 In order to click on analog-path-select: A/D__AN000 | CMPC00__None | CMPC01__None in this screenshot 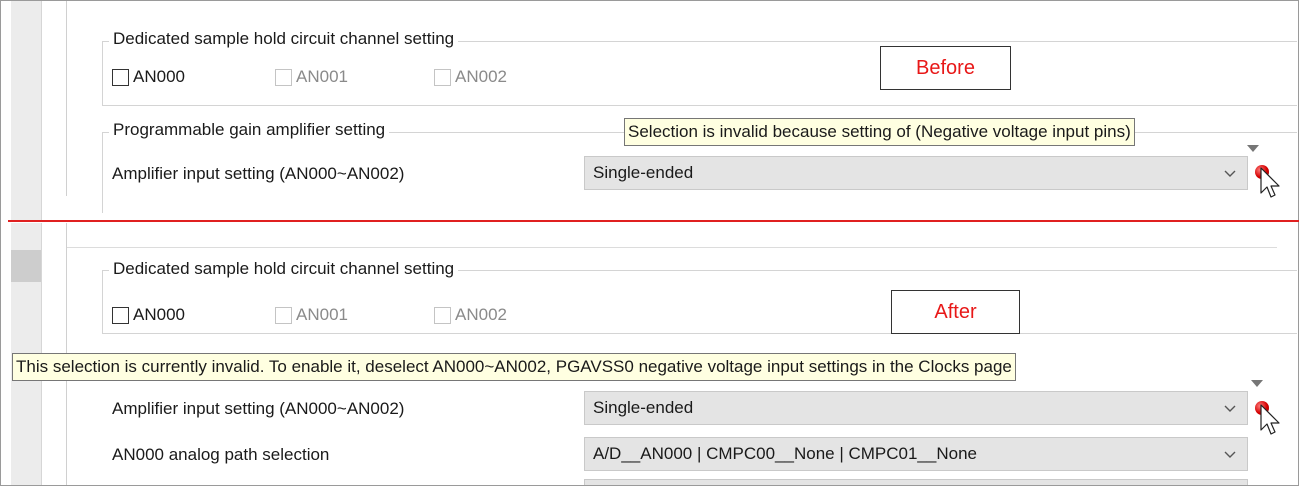, I will do `click(916, 454)`.